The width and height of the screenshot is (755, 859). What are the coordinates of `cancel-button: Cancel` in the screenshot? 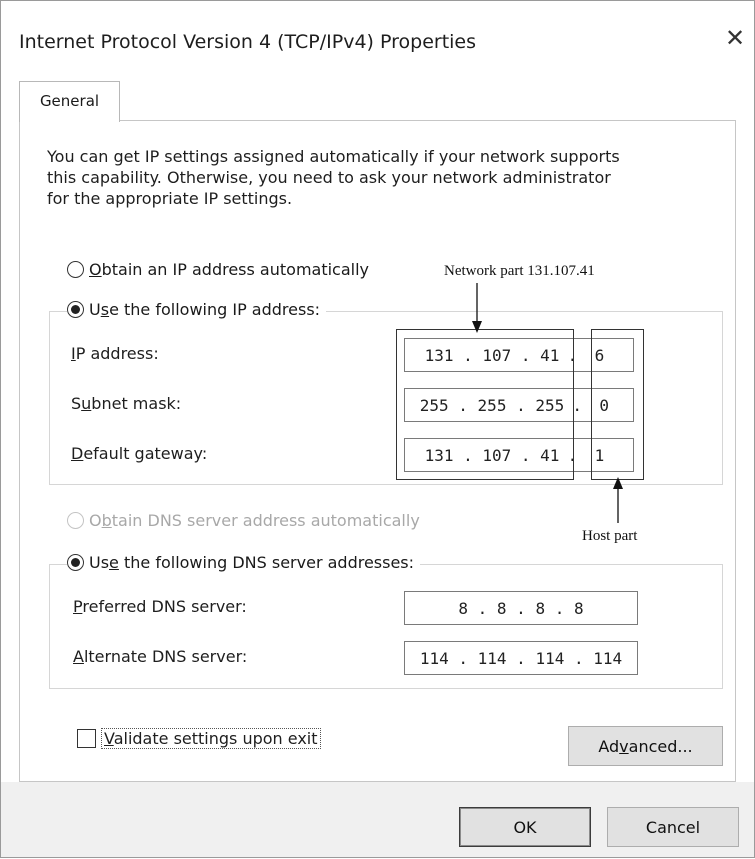 It's located at (673, 827).